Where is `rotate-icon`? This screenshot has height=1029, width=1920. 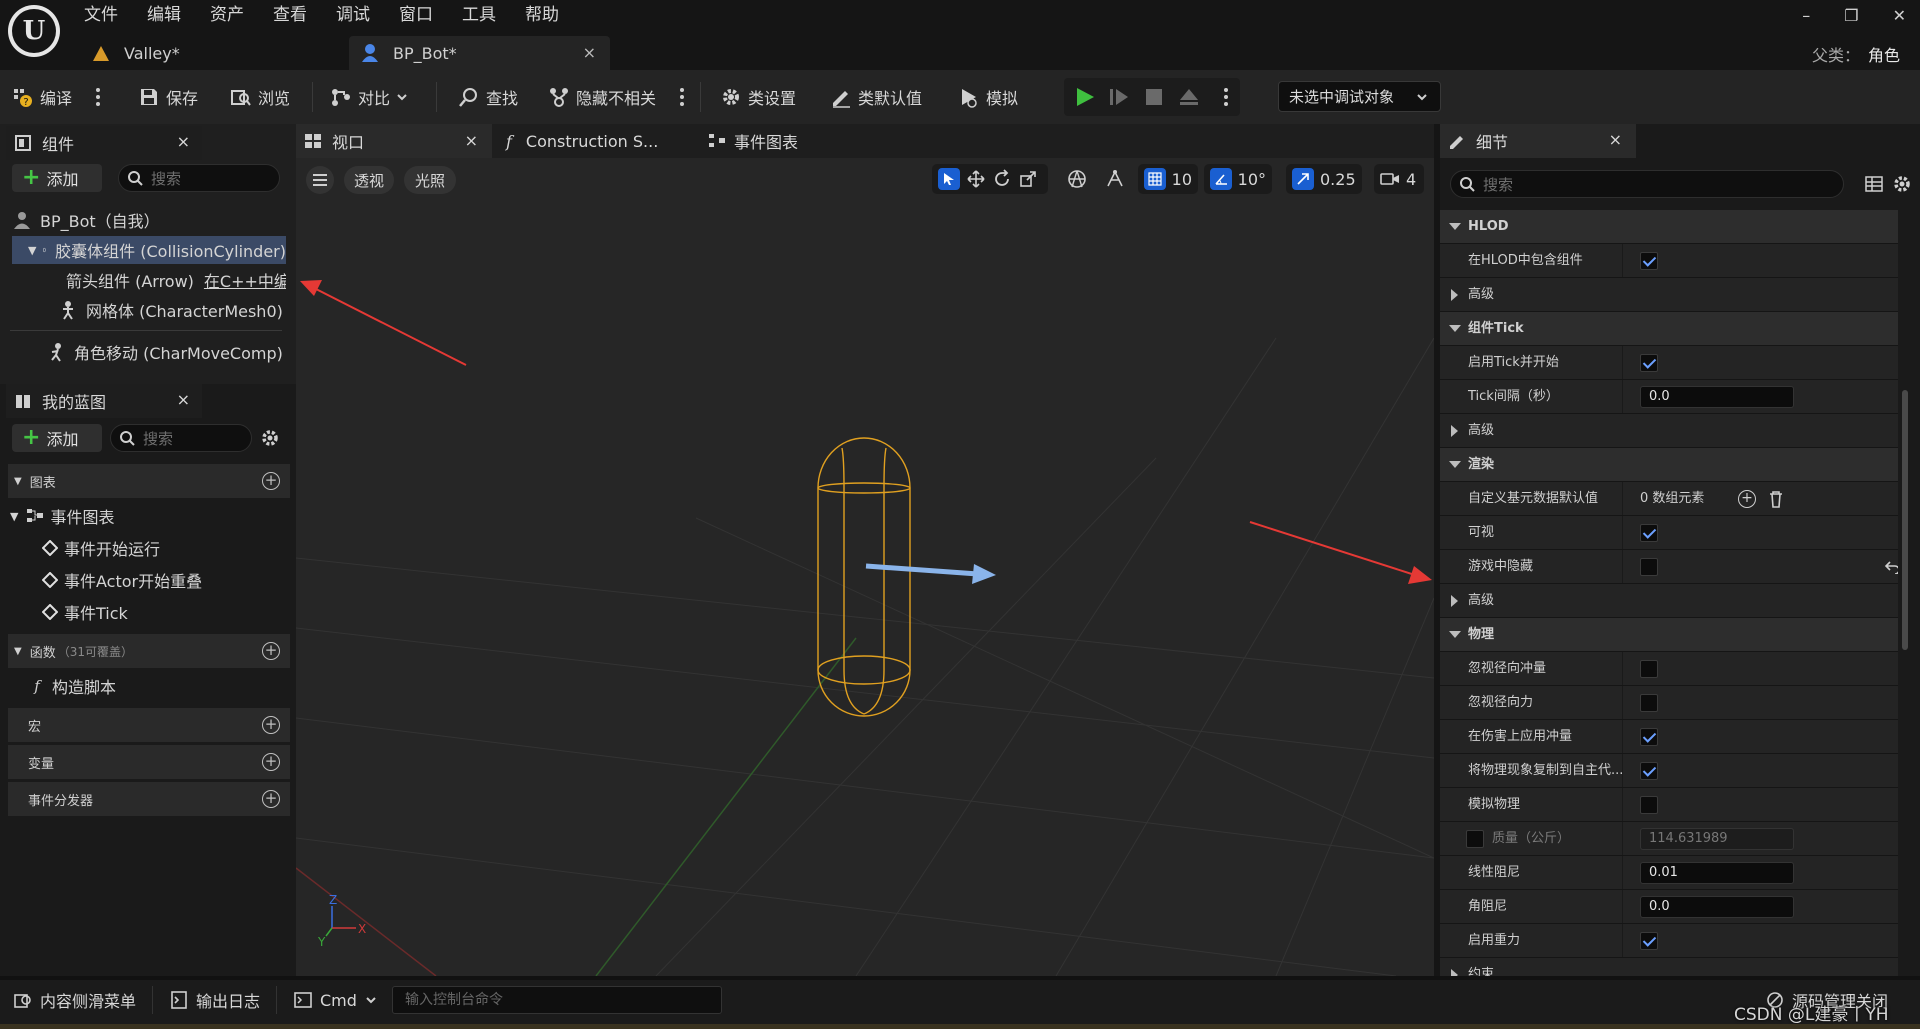
rotate-icon is located at coordinates (1002, 179).